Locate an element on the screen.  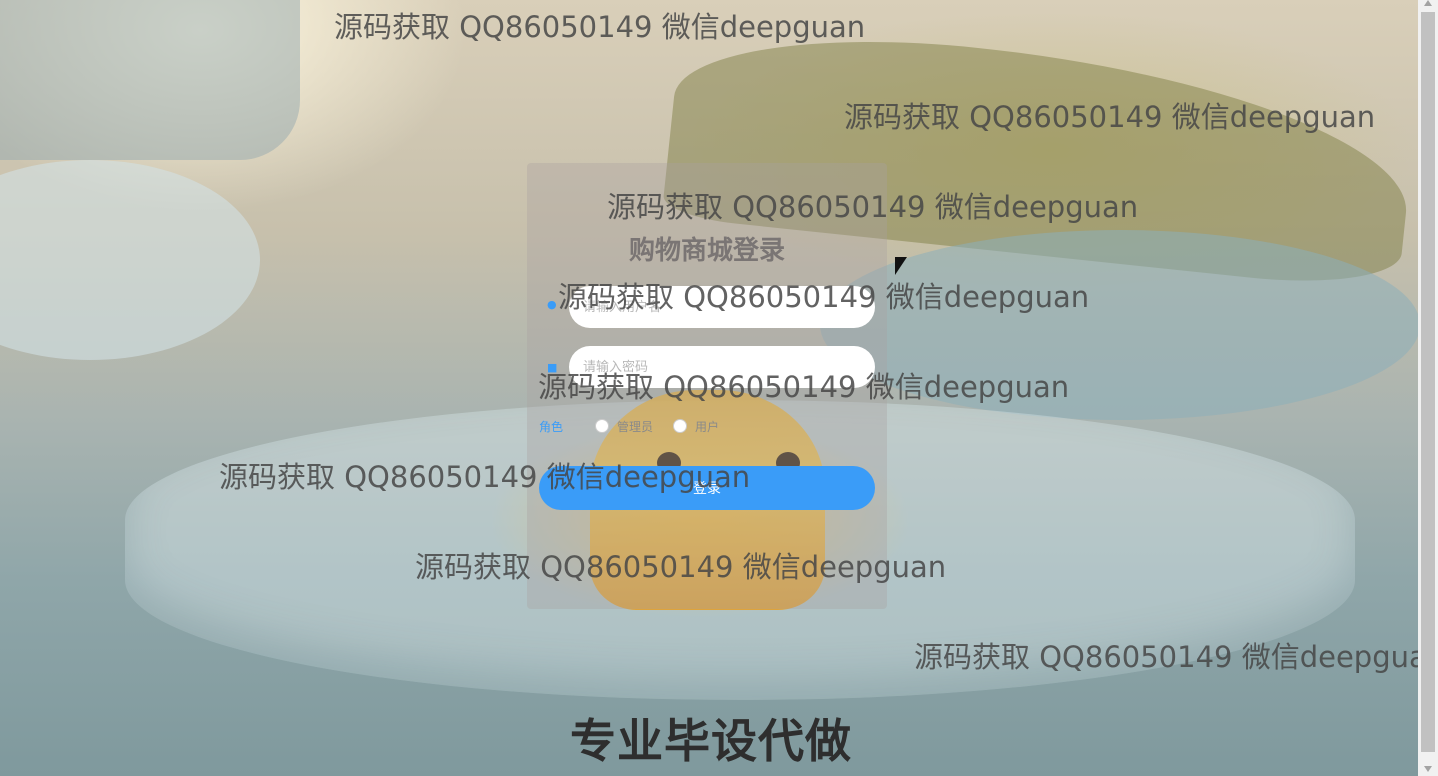
scroll-thumb is located at coordinates (1428, 382).